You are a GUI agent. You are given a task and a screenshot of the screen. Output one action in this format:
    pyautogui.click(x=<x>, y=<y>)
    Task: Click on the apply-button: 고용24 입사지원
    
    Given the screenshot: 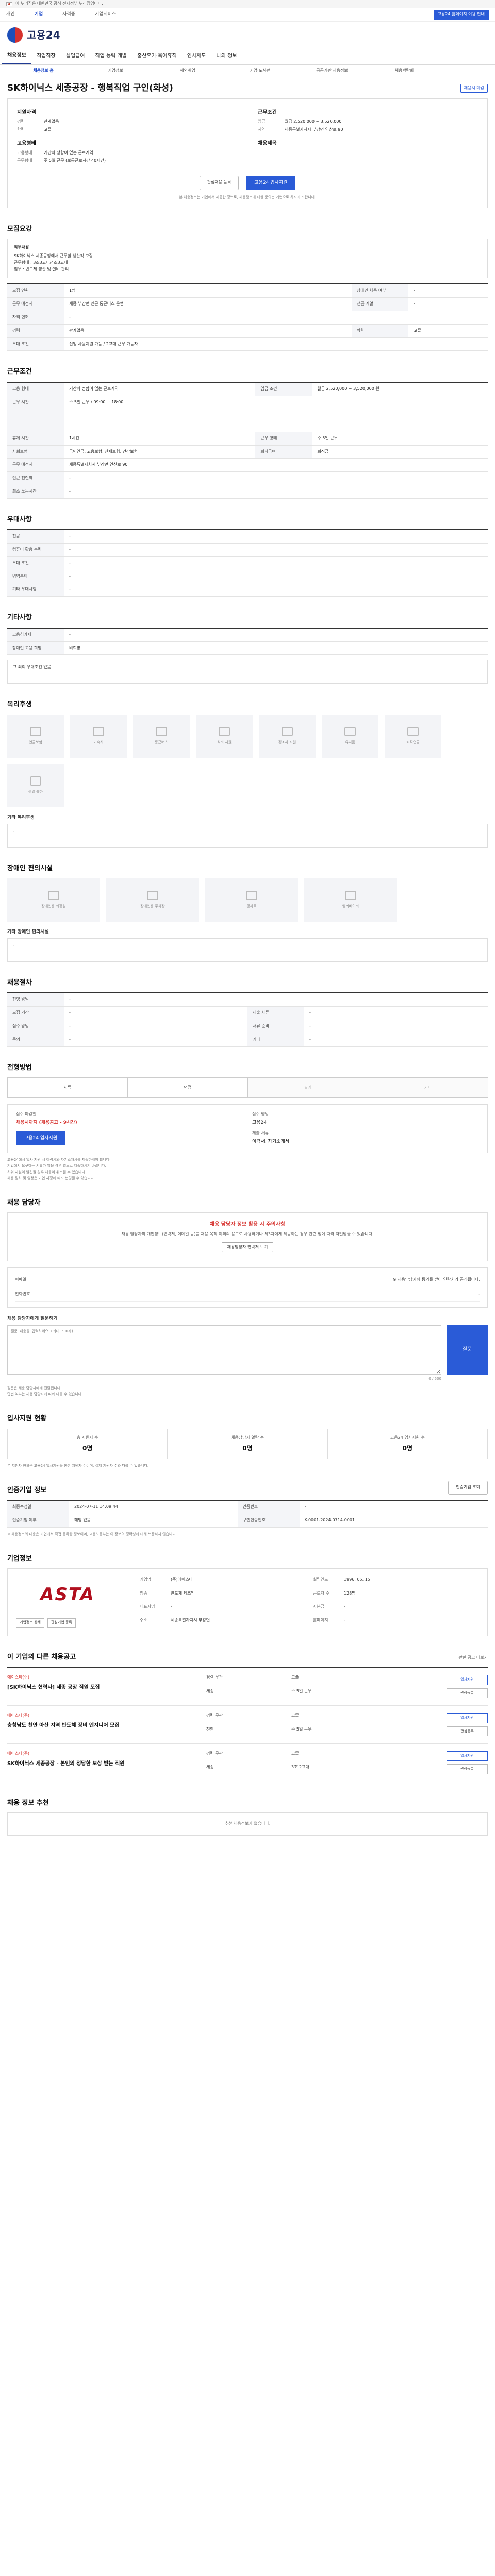 What is the action you would take?
    pyautogui.click(x=271, y=183)
    